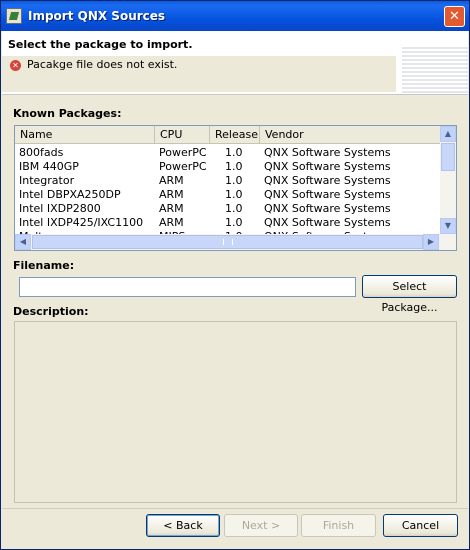 The height and width of the screenshot is (550, 470). I want to click on table-header: Name CPU Release Vendor, so click(229, 135).